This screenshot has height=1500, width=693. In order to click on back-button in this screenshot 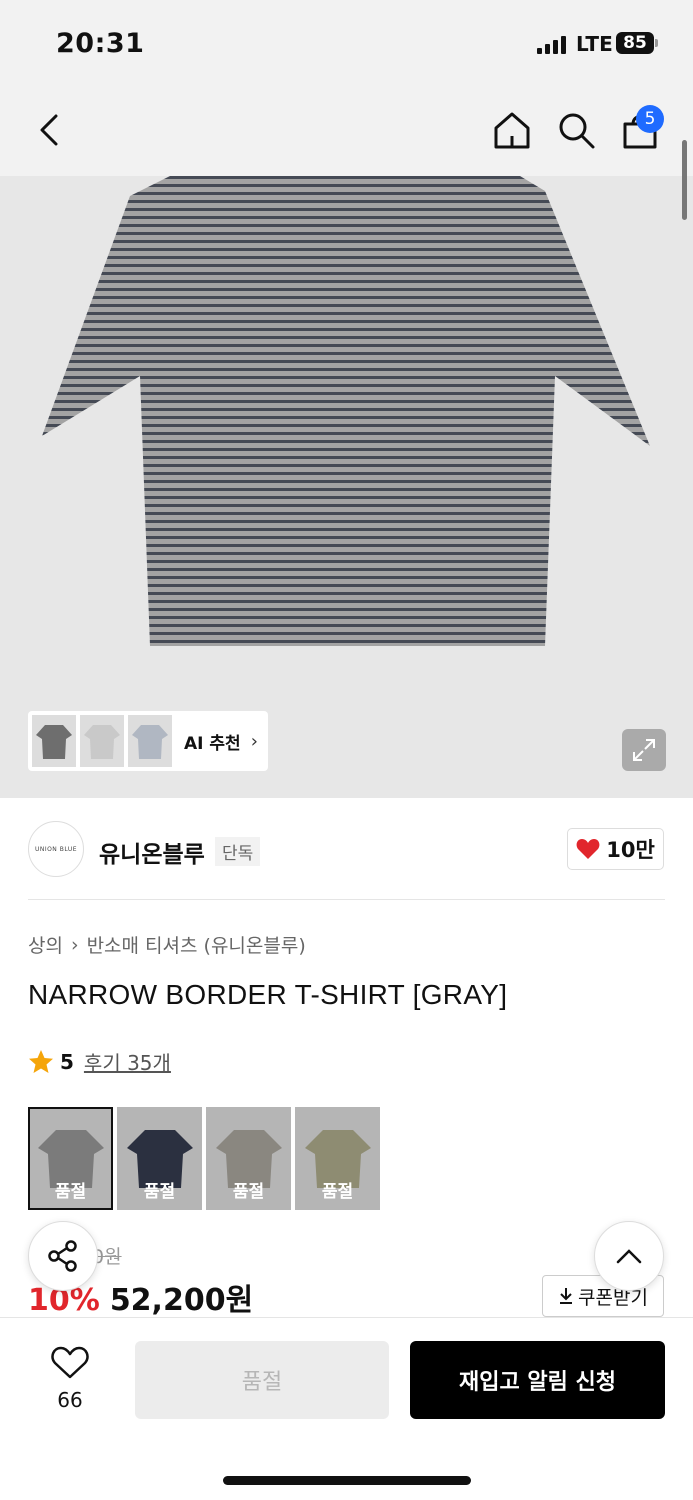, I will do `click(50, 130)`.